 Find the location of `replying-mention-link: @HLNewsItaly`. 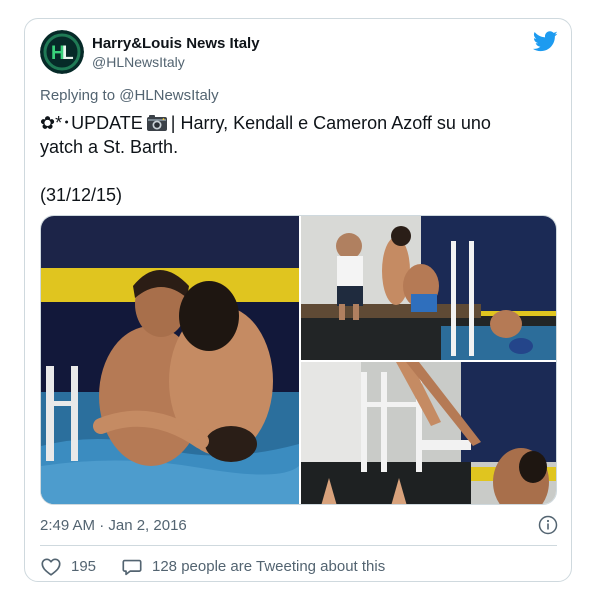

replying-mention-link: @HLNewsItaly is located at coordinates (168, 95).